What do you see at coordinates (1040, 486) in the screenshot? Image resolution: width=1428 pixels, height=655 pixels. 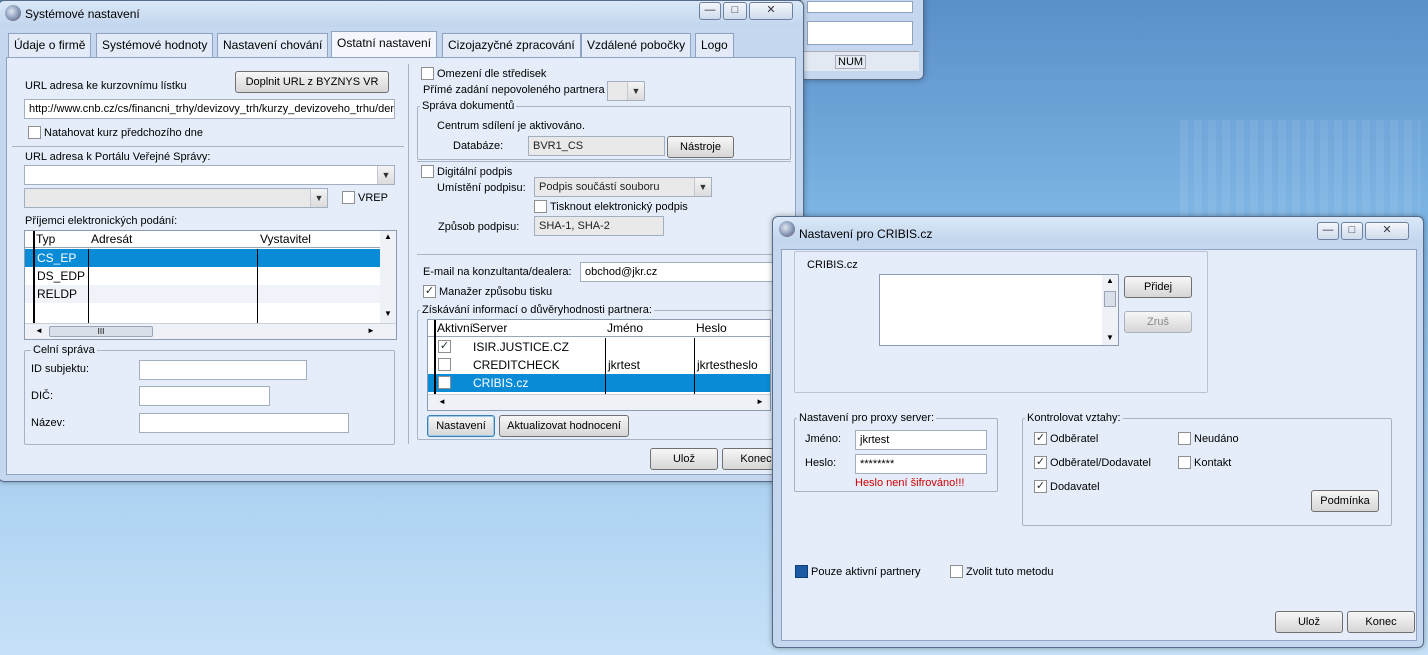 I see `dodavatel-checkbox: ✓` at bounding box center [1040, 486].